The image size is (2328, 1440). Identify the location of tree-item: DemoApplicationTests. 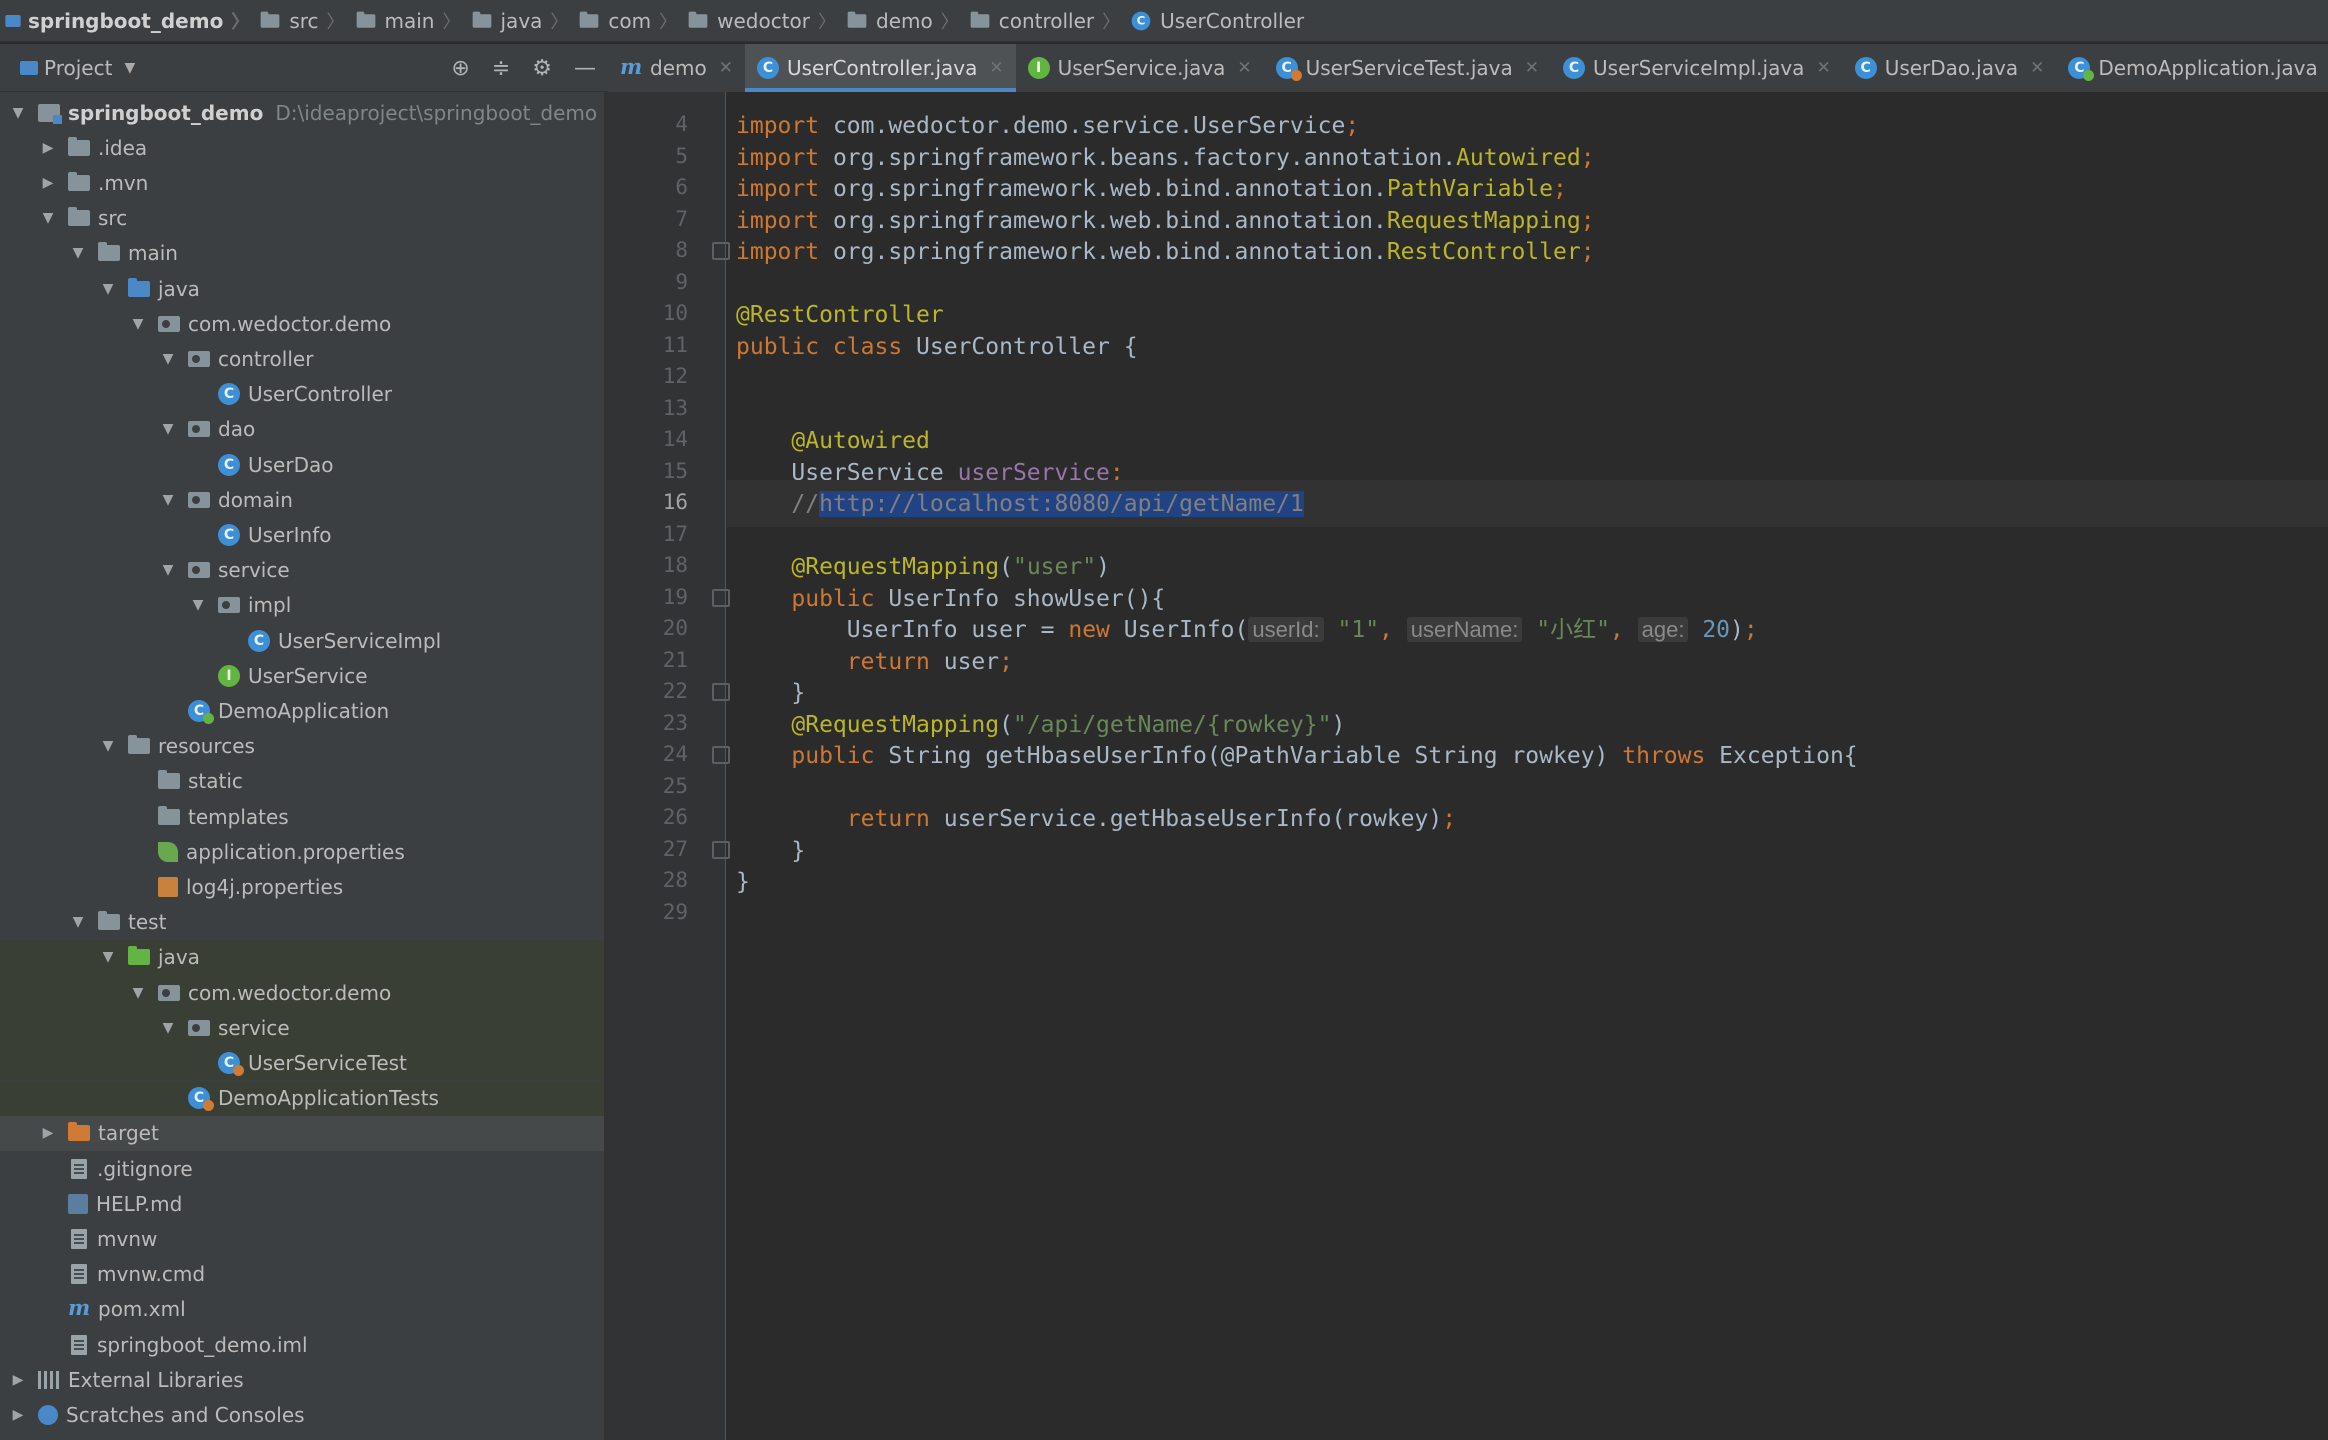
(302, 1098).